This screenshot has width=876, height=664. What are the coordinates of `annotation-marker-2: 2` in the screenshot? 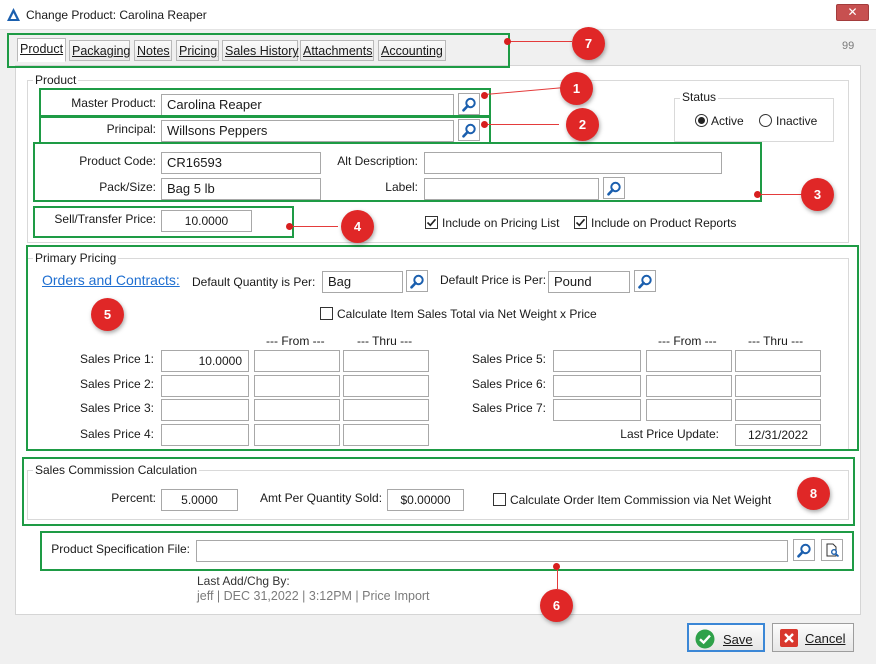 It's located at (582, 124).